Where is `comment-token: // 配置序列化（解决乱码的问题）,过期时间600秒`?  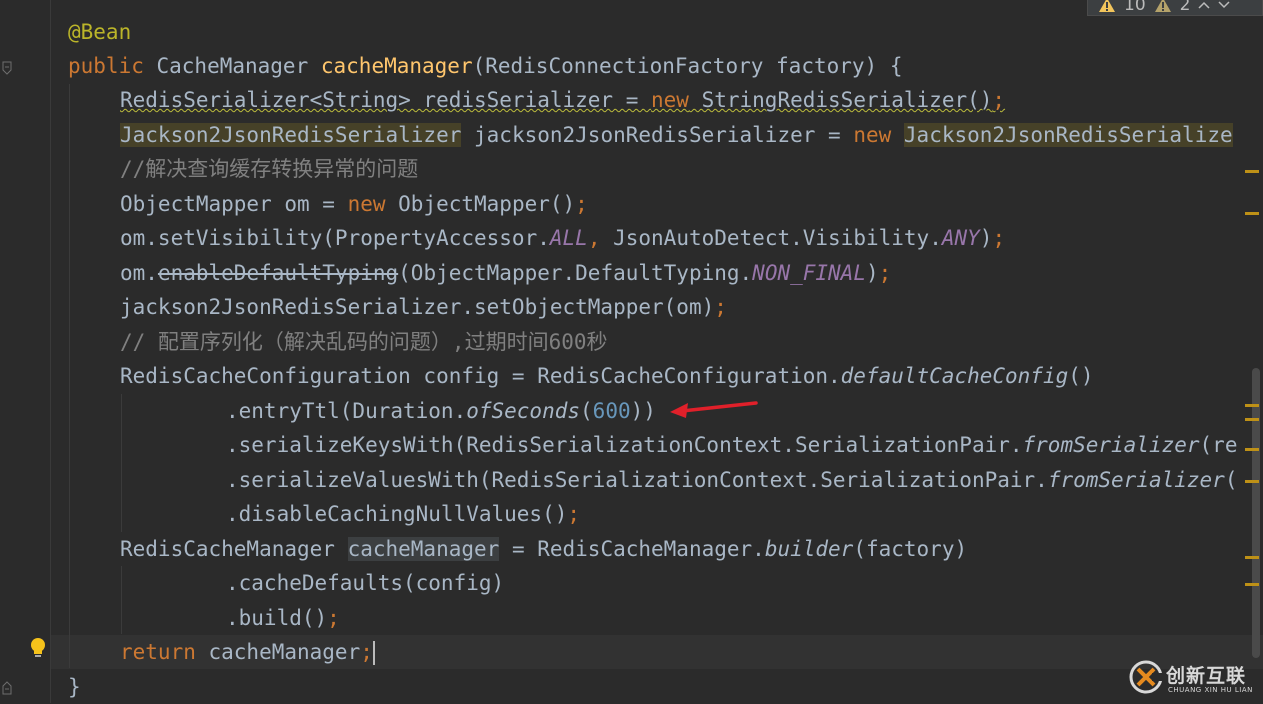
comment-token: // 配置序列化（解决乱码的问题）,过期时间600秒 is located at coordinates (364, 342).